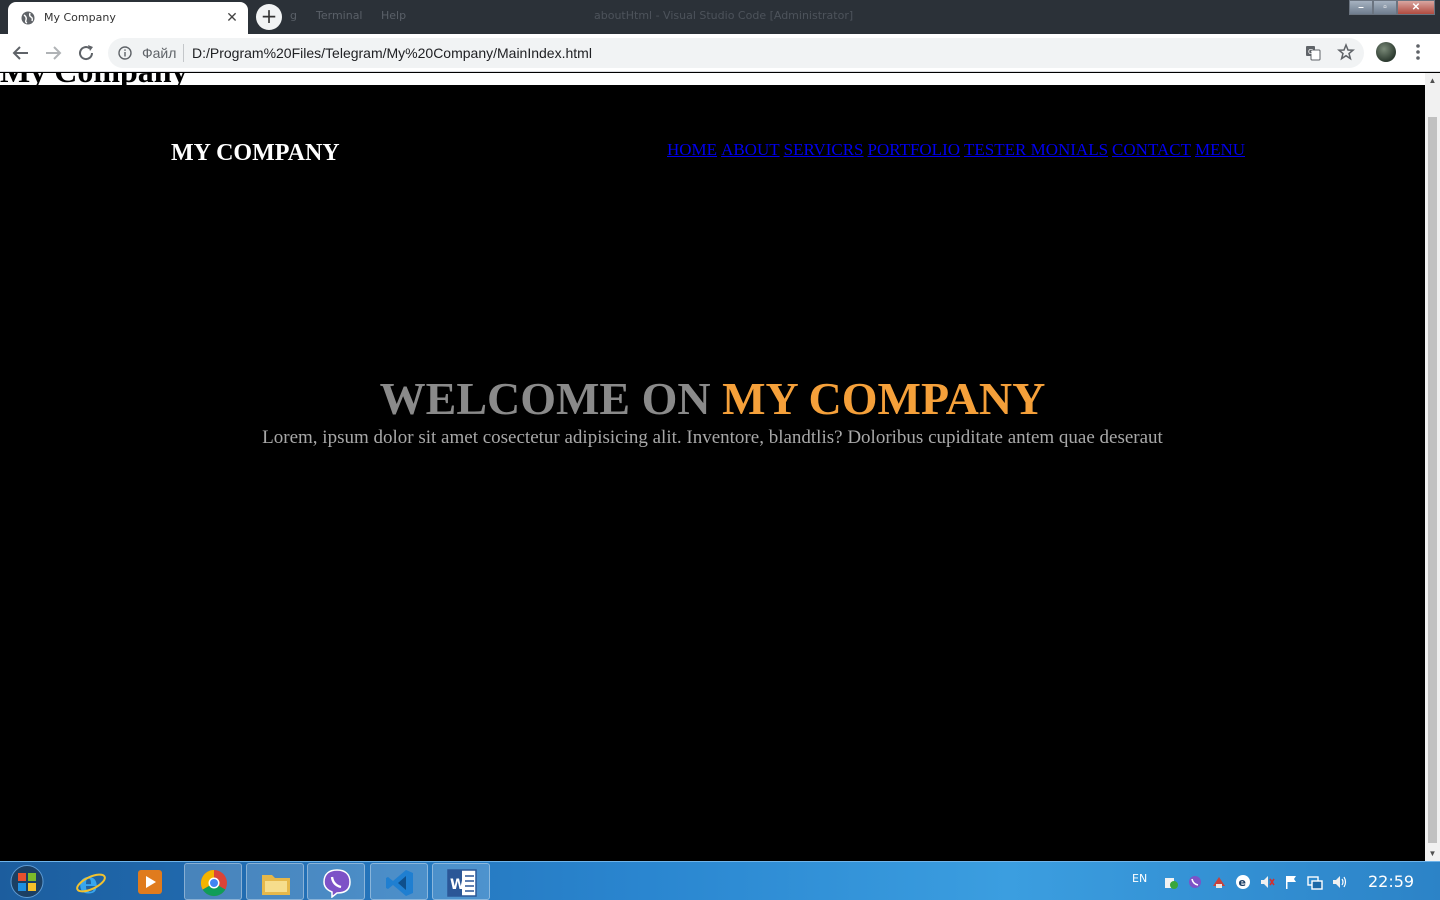 The image size is (1440, 900). What do you see at coordinates (28, 18) in the screenshot?
I see `globe-icon` at bounding box center [28, 18].